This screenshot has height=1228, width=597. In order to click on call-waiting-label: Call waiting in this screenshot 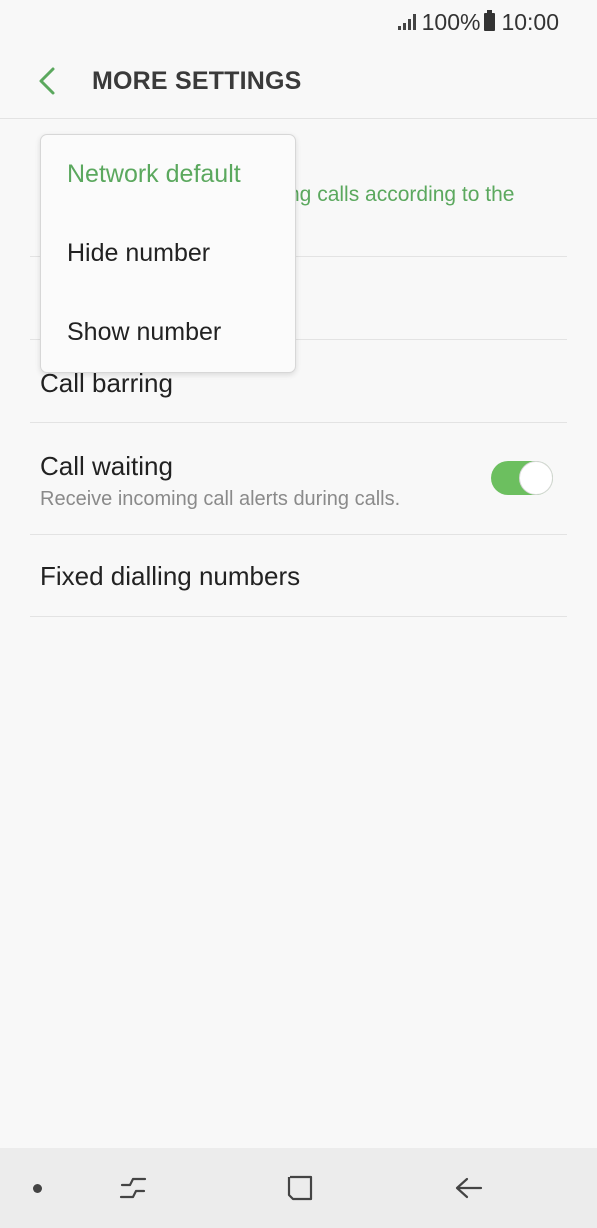, I will do `click(106, 466)`.